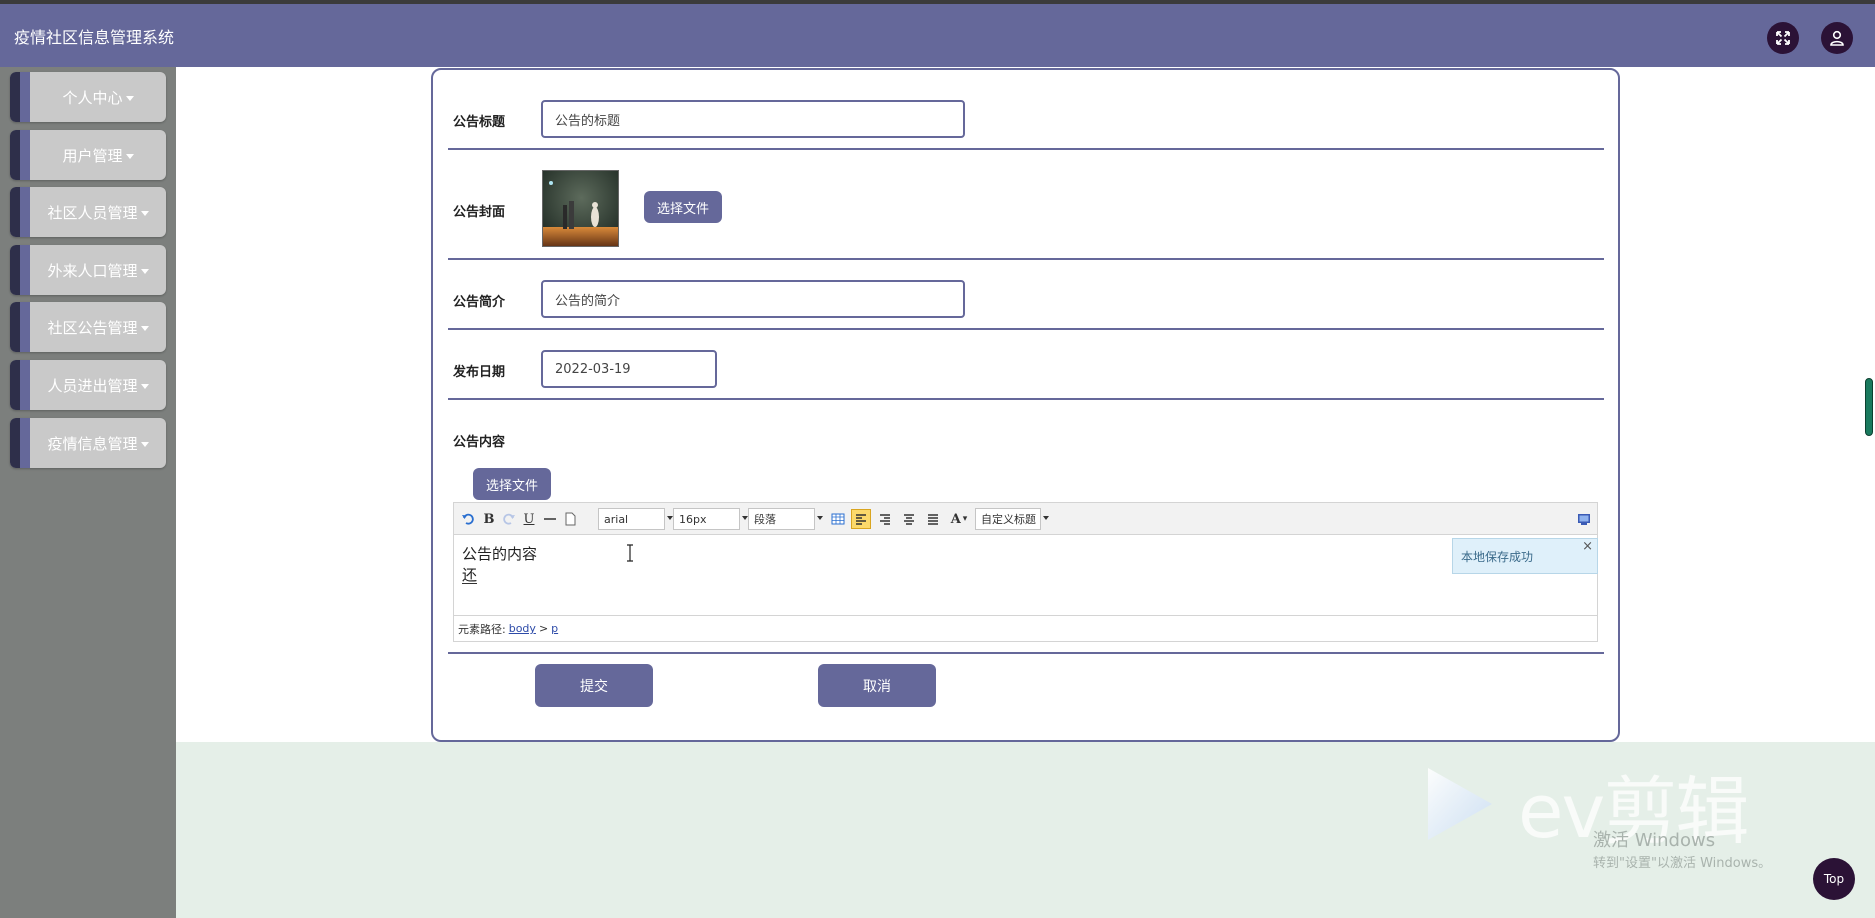 The image size is (1875, 918). Describe the element at coordinates (529, 519) in the screenshot. I see `underline-icon: U` at that location.